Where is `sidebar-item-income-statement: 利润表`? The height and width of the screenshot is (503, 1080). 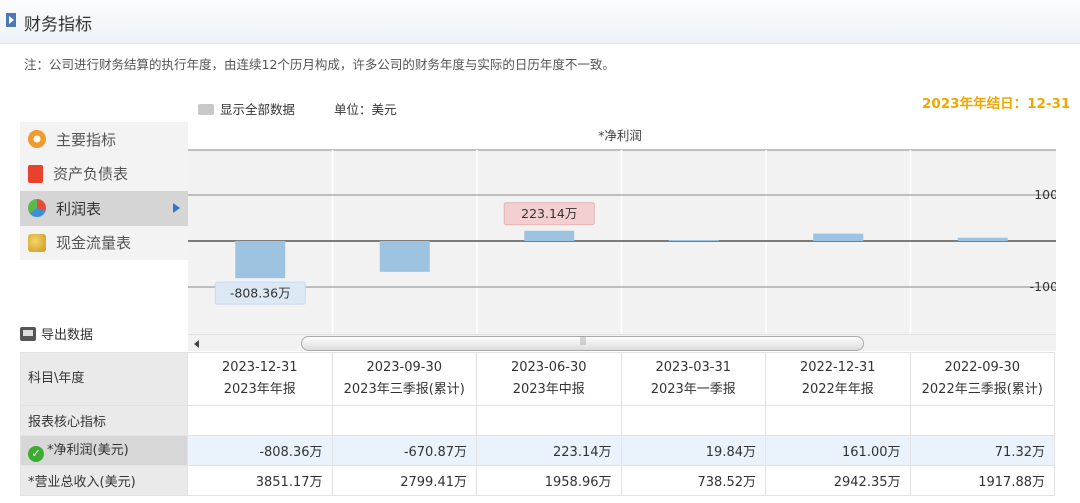 sidebar-item-income-statement: 利润表 is located at coordinates (104, 208).